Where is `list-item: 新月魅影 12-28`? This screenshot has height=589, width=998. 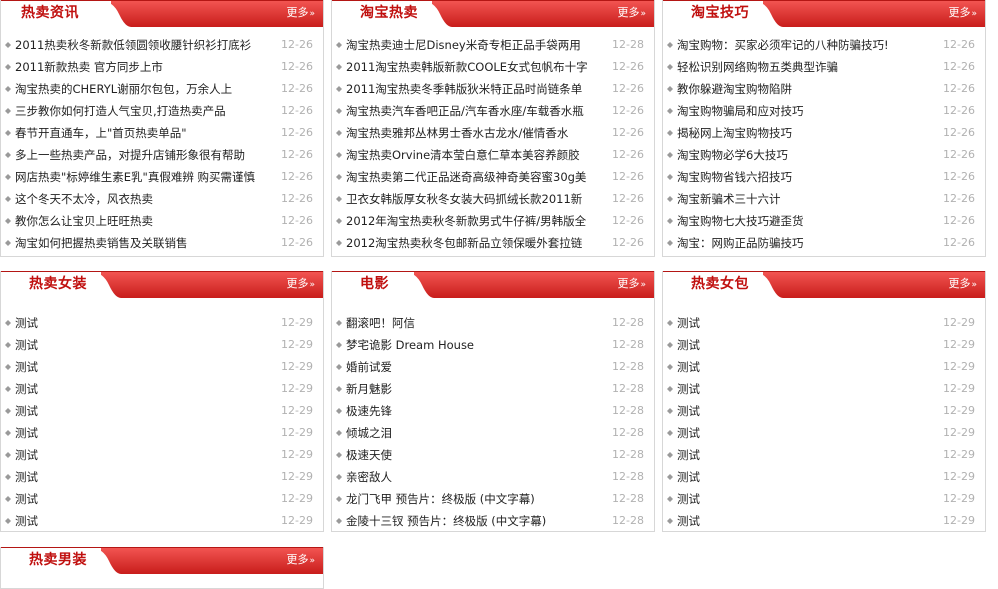
list-item: 新月魅影 12-28 is located at coordinates (493, 389).